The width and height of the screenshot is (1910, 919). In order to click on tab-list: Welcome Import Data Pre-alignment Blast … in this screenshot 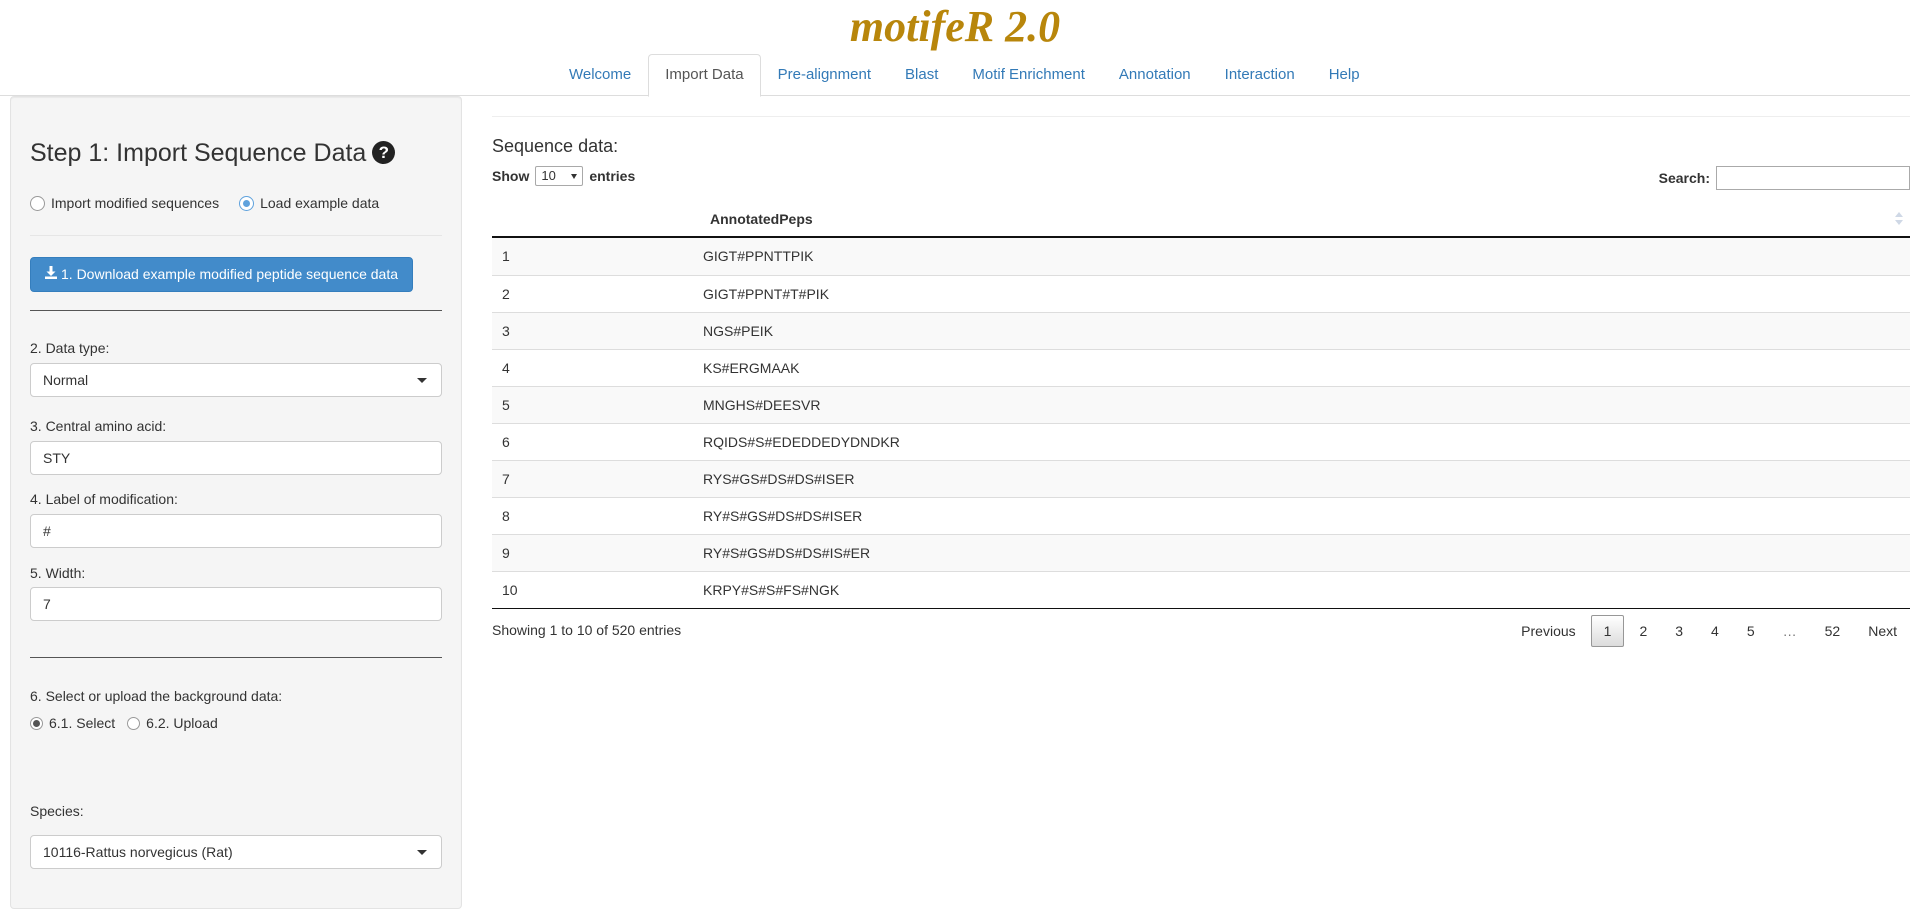, I will do `click(964, 75)`.